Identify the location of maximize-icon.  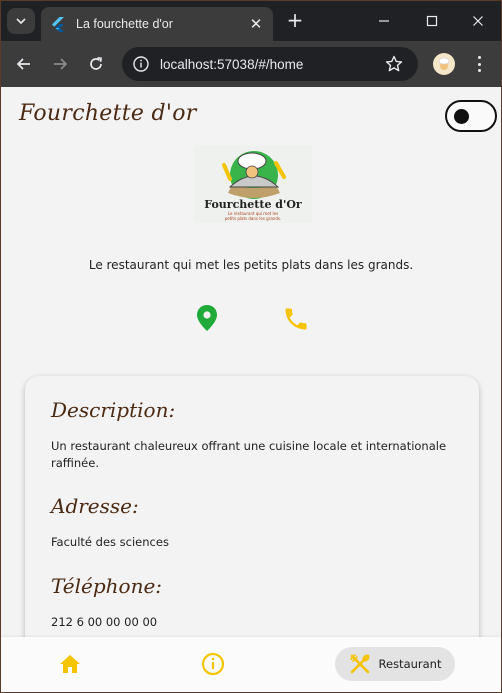
(432, 21).